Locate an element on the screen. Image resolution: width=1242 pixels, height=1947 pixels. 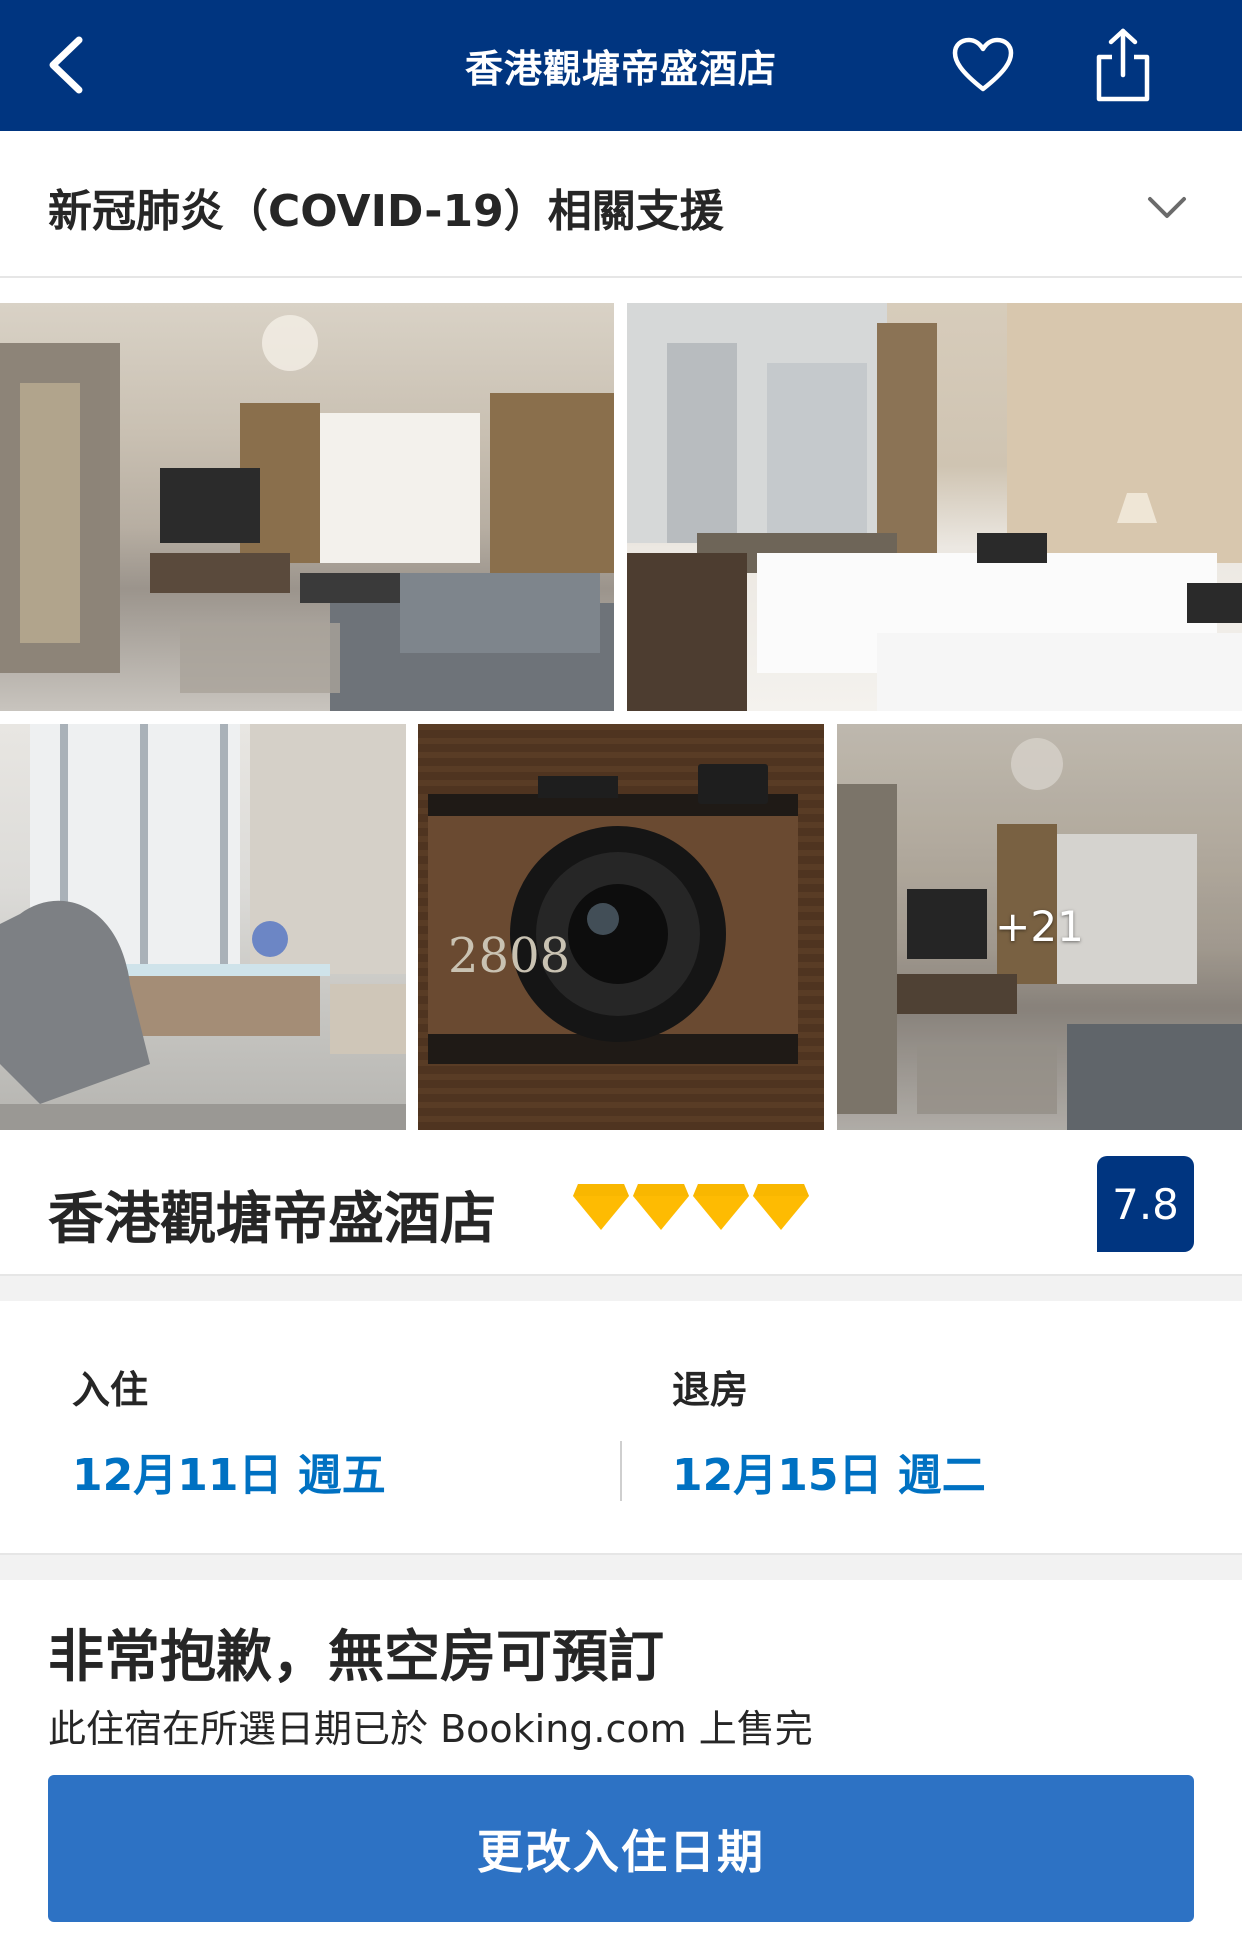
date-divider is located at coordinates (621, 1471).